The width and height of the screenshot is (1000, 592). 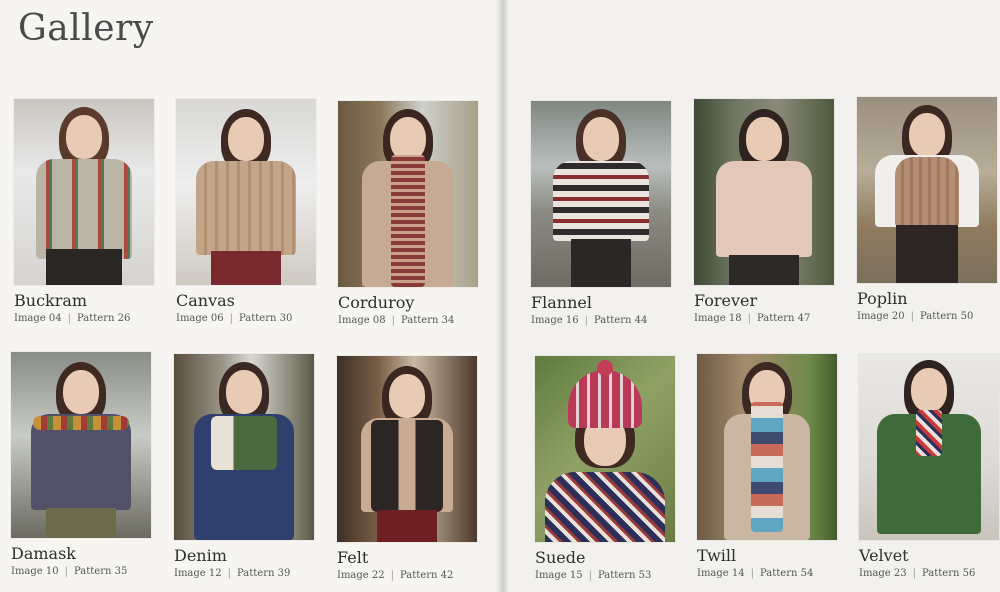 What do you see at coordinates (35, 571) in the screenshot?
I see `image-number: Image 10` at bounding box center [35, 571].